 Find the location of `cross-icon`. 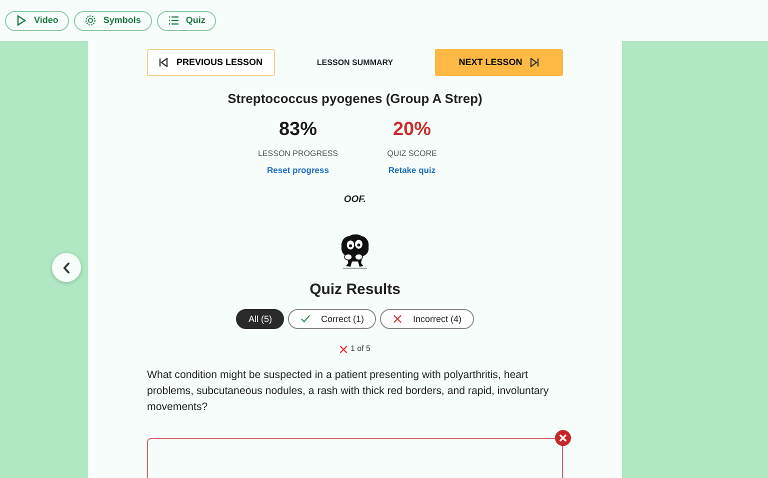

cross-icon is located at coordinates (397, 319).